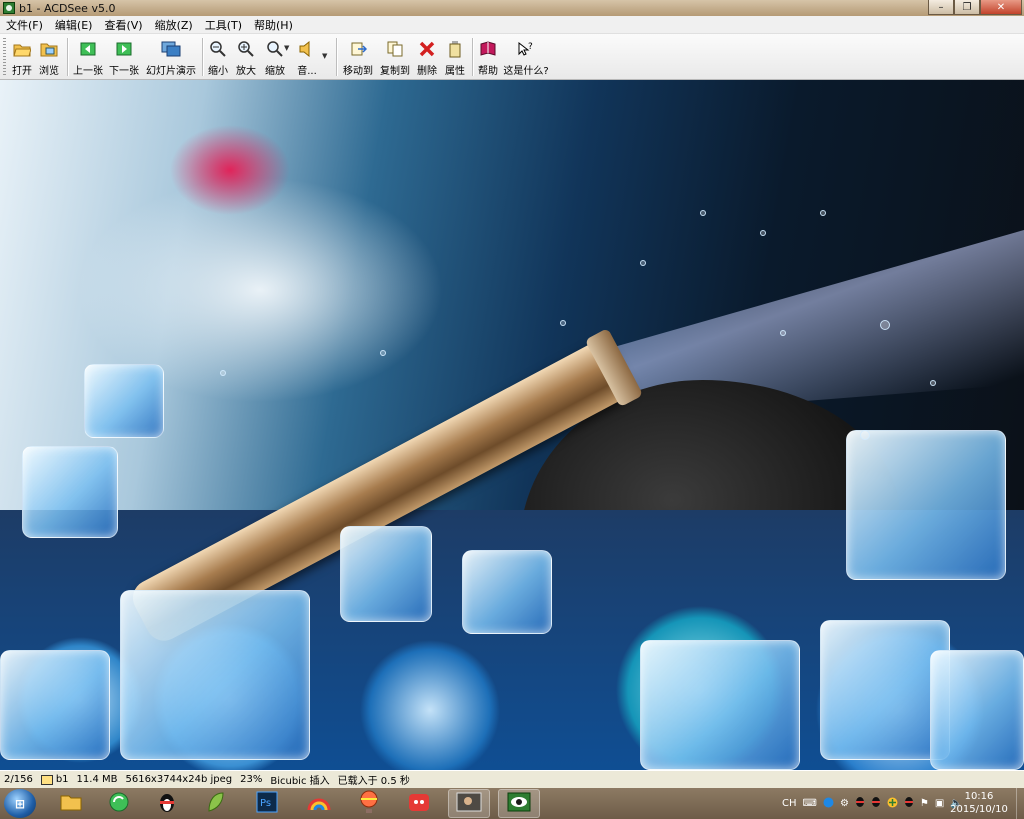 The height and width of the screenshot is (819, 1024). I want to click on move-to-button: 移动到, so click(358, 57).